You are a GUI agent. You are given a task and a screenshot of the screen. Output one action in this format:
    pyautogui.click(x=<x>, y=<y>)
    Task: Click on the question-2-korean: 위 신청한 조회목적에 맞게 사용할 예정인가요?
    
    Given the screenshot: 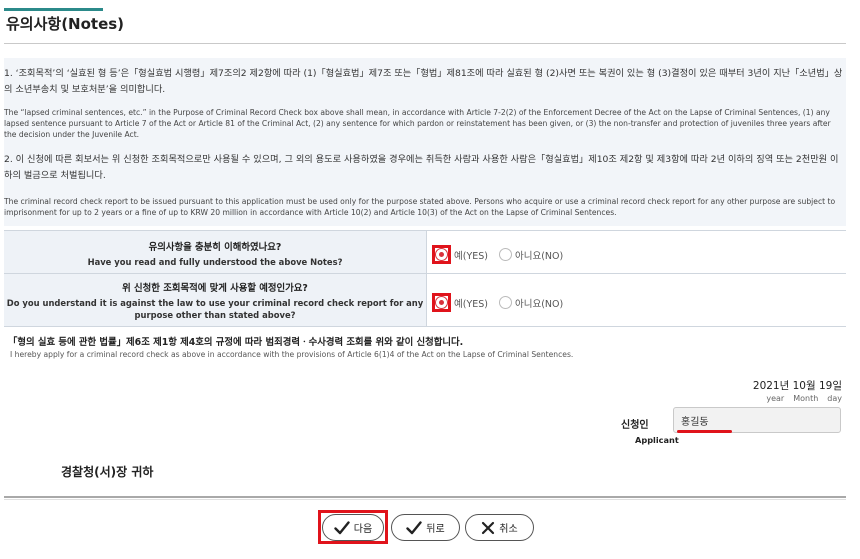 What is the action you would take?
    pyautogui.click(x=215, y=288)
    